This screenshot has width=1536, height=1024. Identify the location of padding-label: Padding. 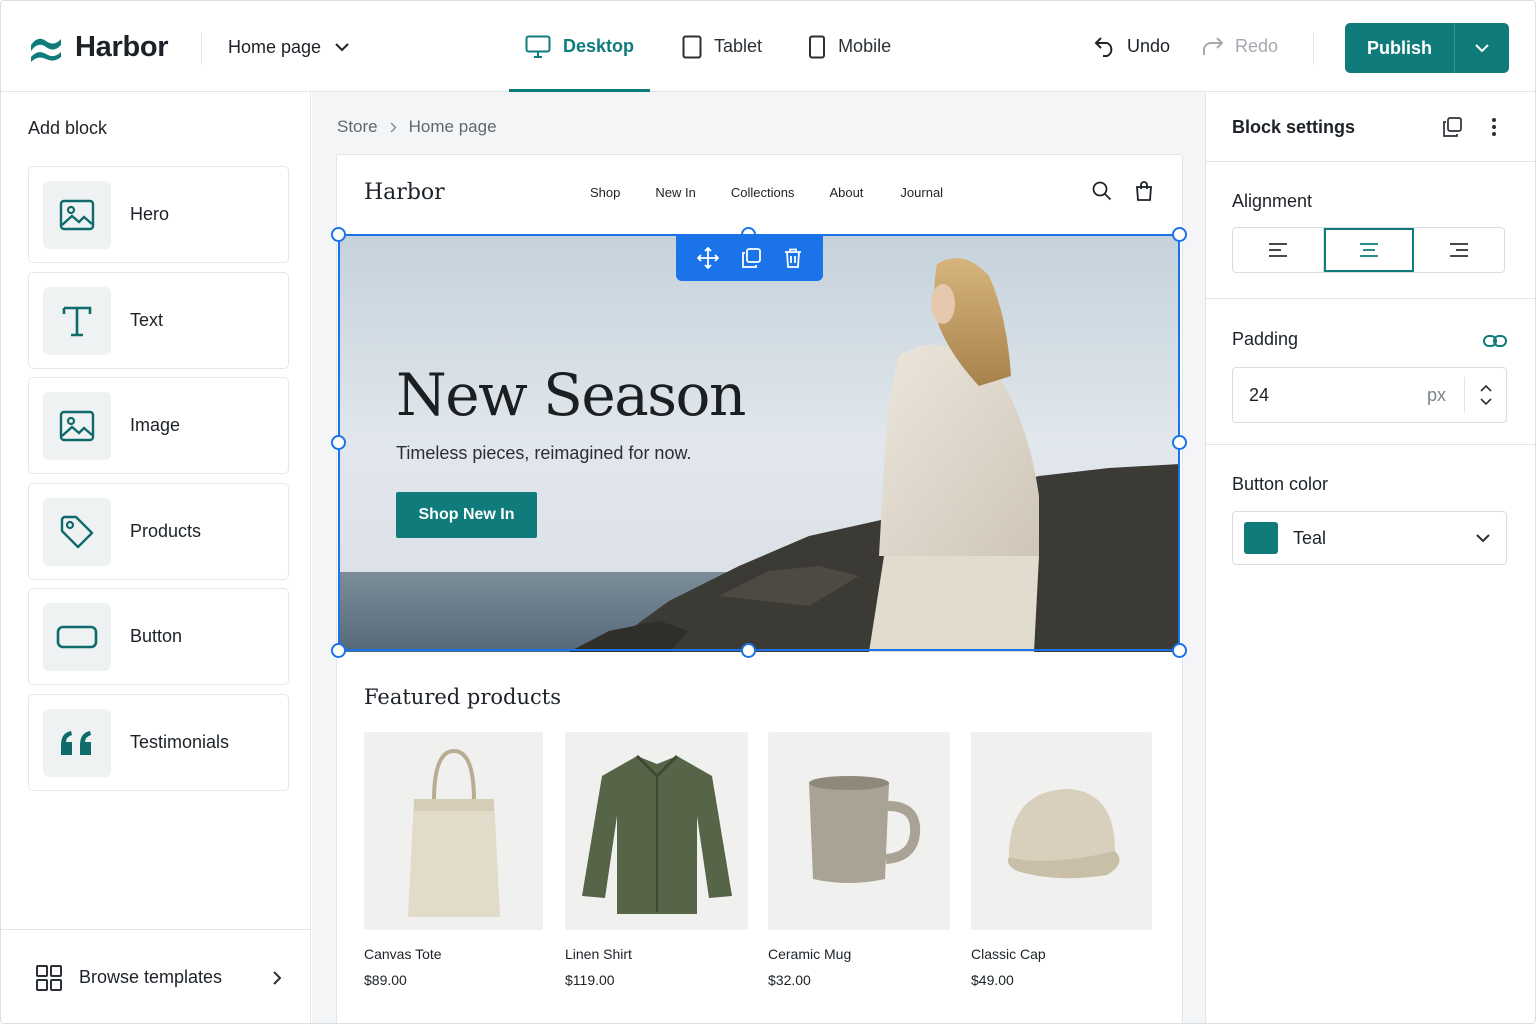
(1265, 339).